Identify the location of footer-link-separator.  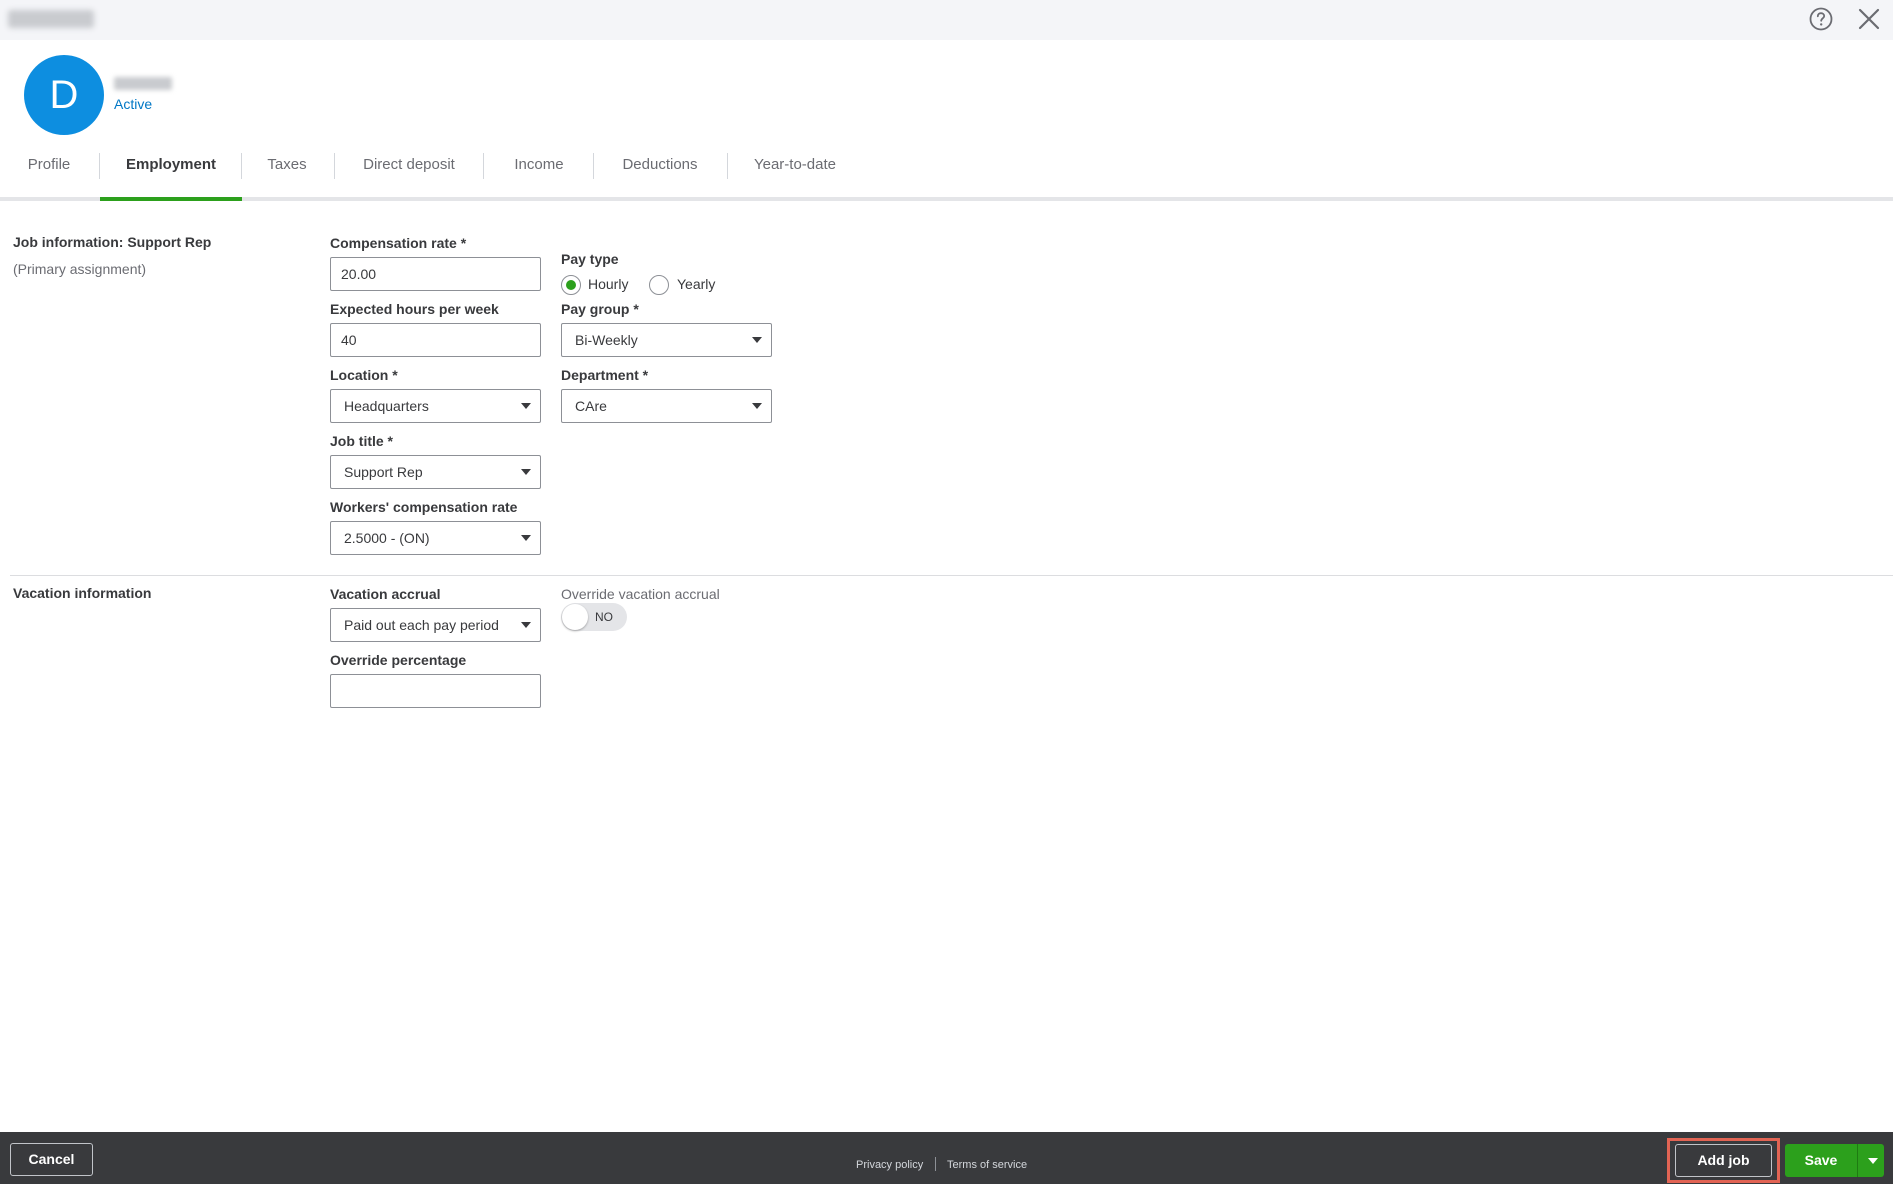
(935, 1164).